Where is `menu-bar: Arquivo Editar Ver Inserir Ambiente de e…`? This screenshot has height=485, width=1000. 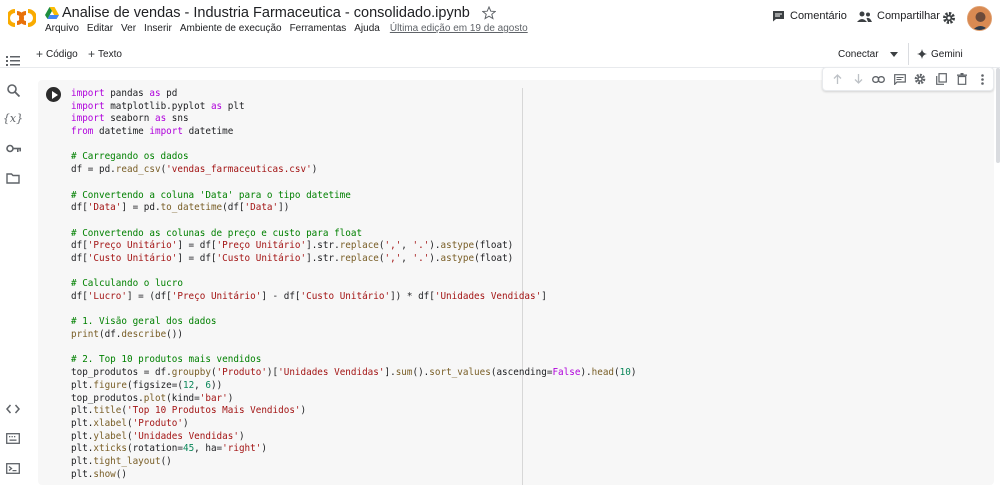 menu-bar: Arquivo Editar Ver Inserir Ambiente de e… is located at coordinates (290, 30).